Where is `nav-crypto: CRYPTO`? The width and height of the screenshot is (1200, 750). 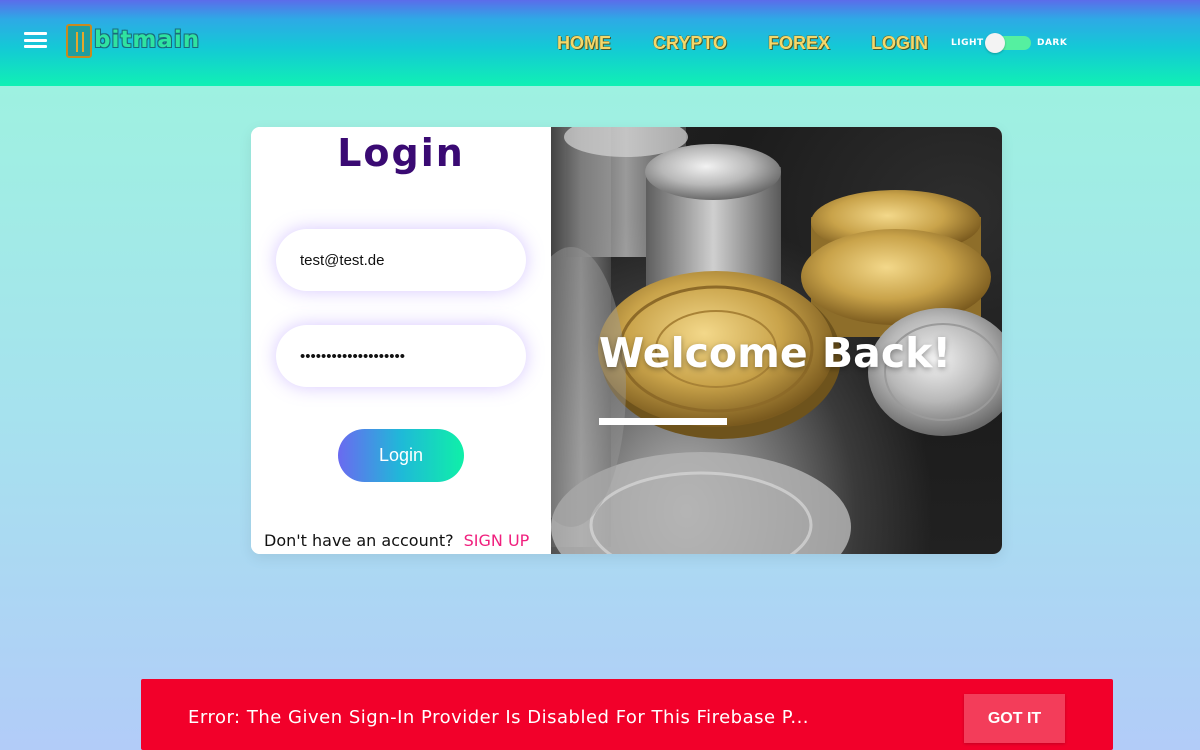 nav-crypto: CRYPTO is located at coordinates (690, 43).